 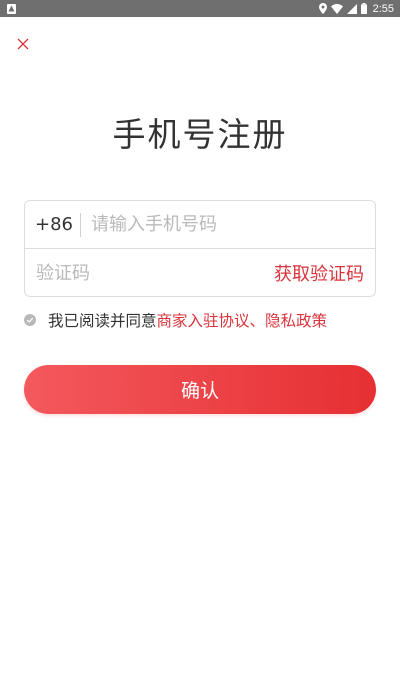 What do you see at coordinates (200, 389) in the screenshot?
I see `confirm-button: 确认` at bounding box center [200, 389].